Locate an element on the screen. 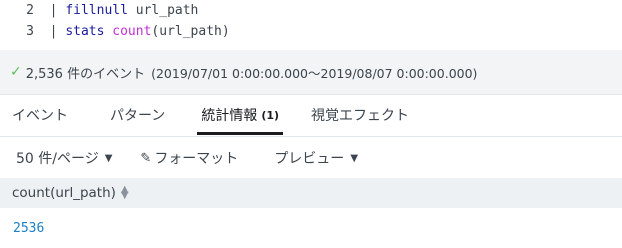 The height and width of the screenshot is (248, 622). command-keyword: stats is located at coordinates (85, 31).